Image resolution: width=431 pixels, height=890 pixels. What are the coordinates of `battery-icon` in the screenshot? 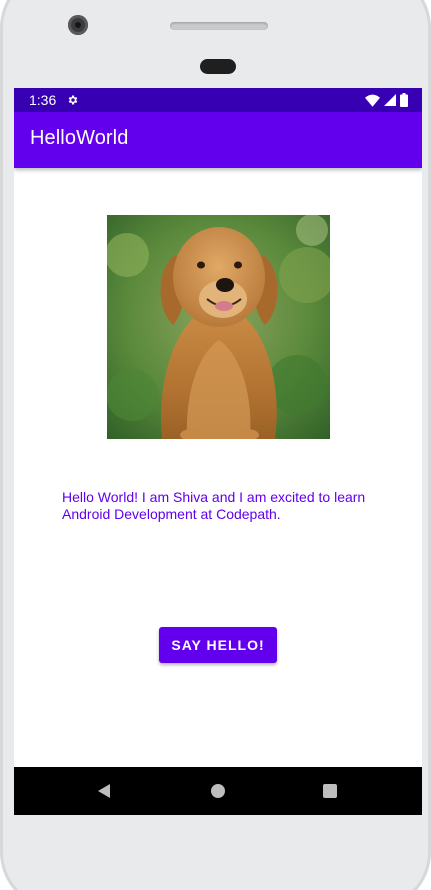 It's located at (404, 100).